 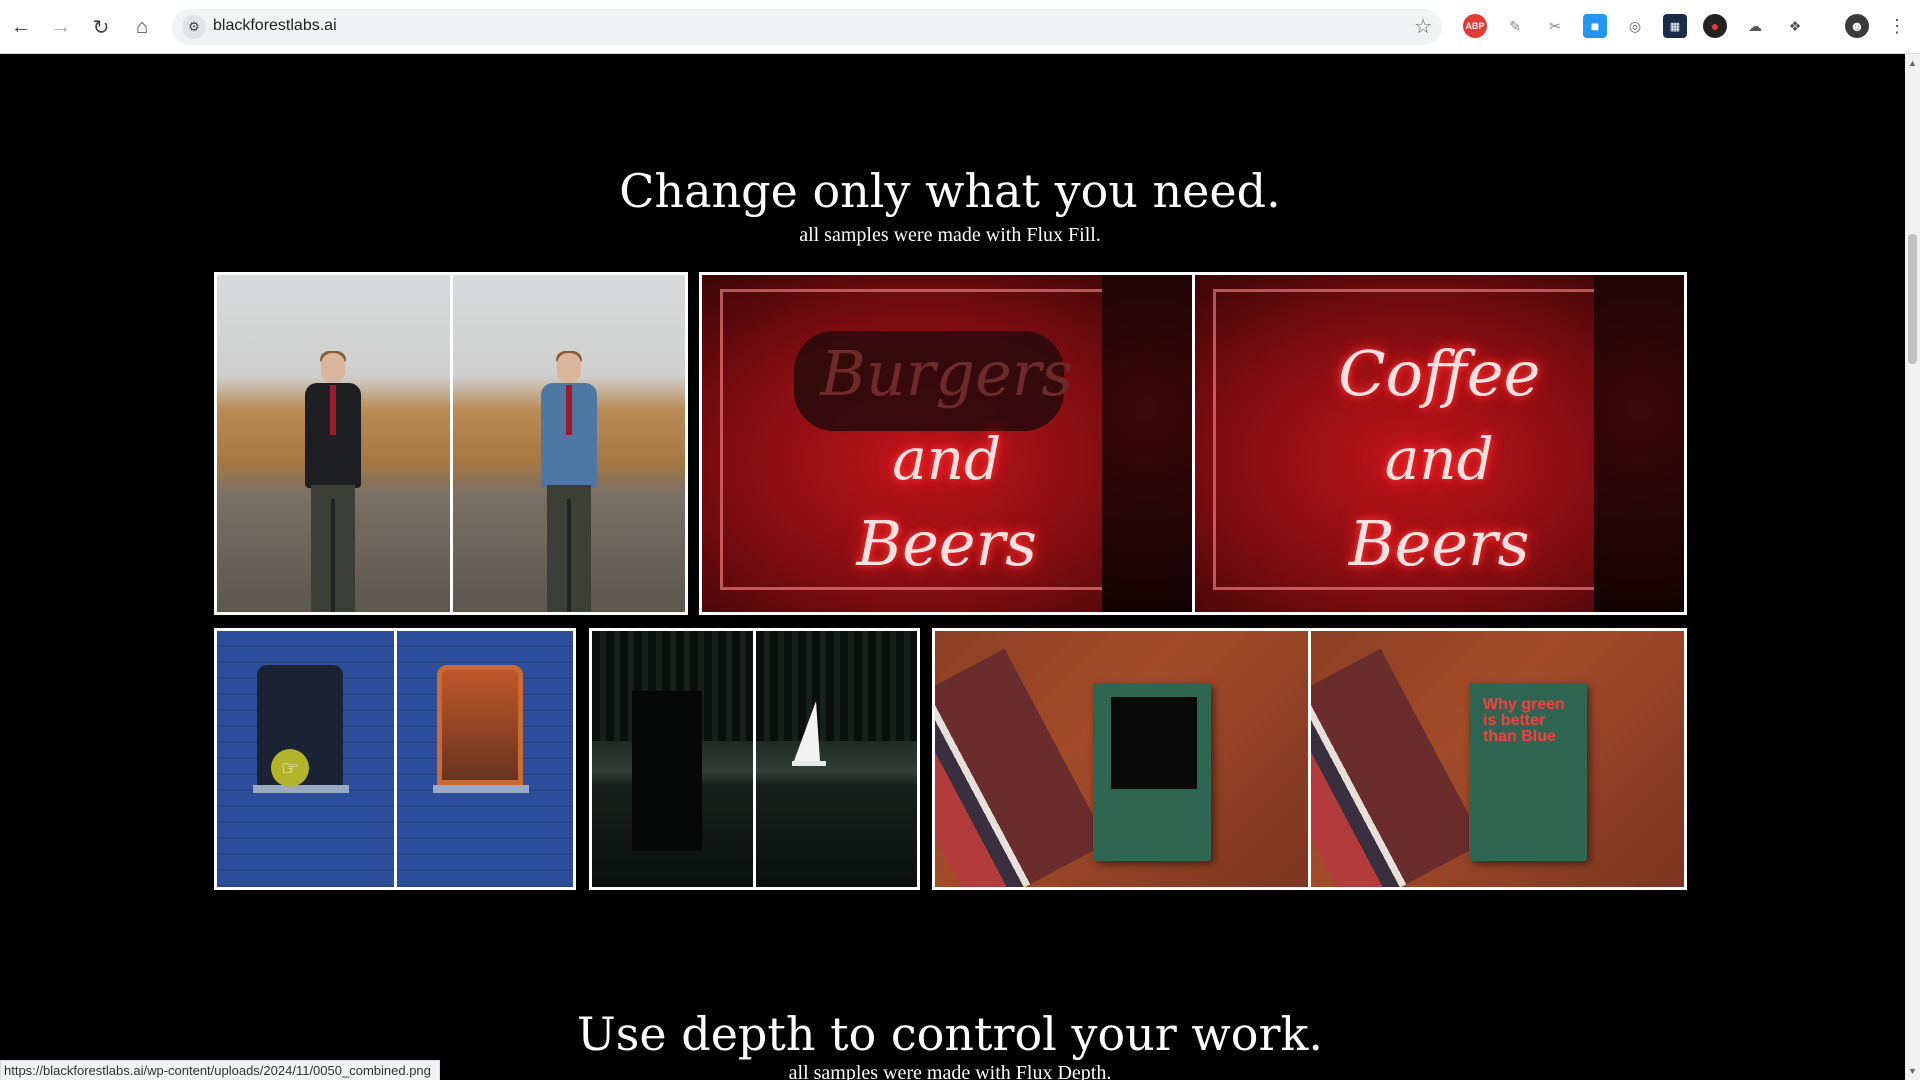 What do you see at coordinates (194, 27) in the screenshot?
I see `site-info-icon: ⚙` at bounding box center [194, 27].